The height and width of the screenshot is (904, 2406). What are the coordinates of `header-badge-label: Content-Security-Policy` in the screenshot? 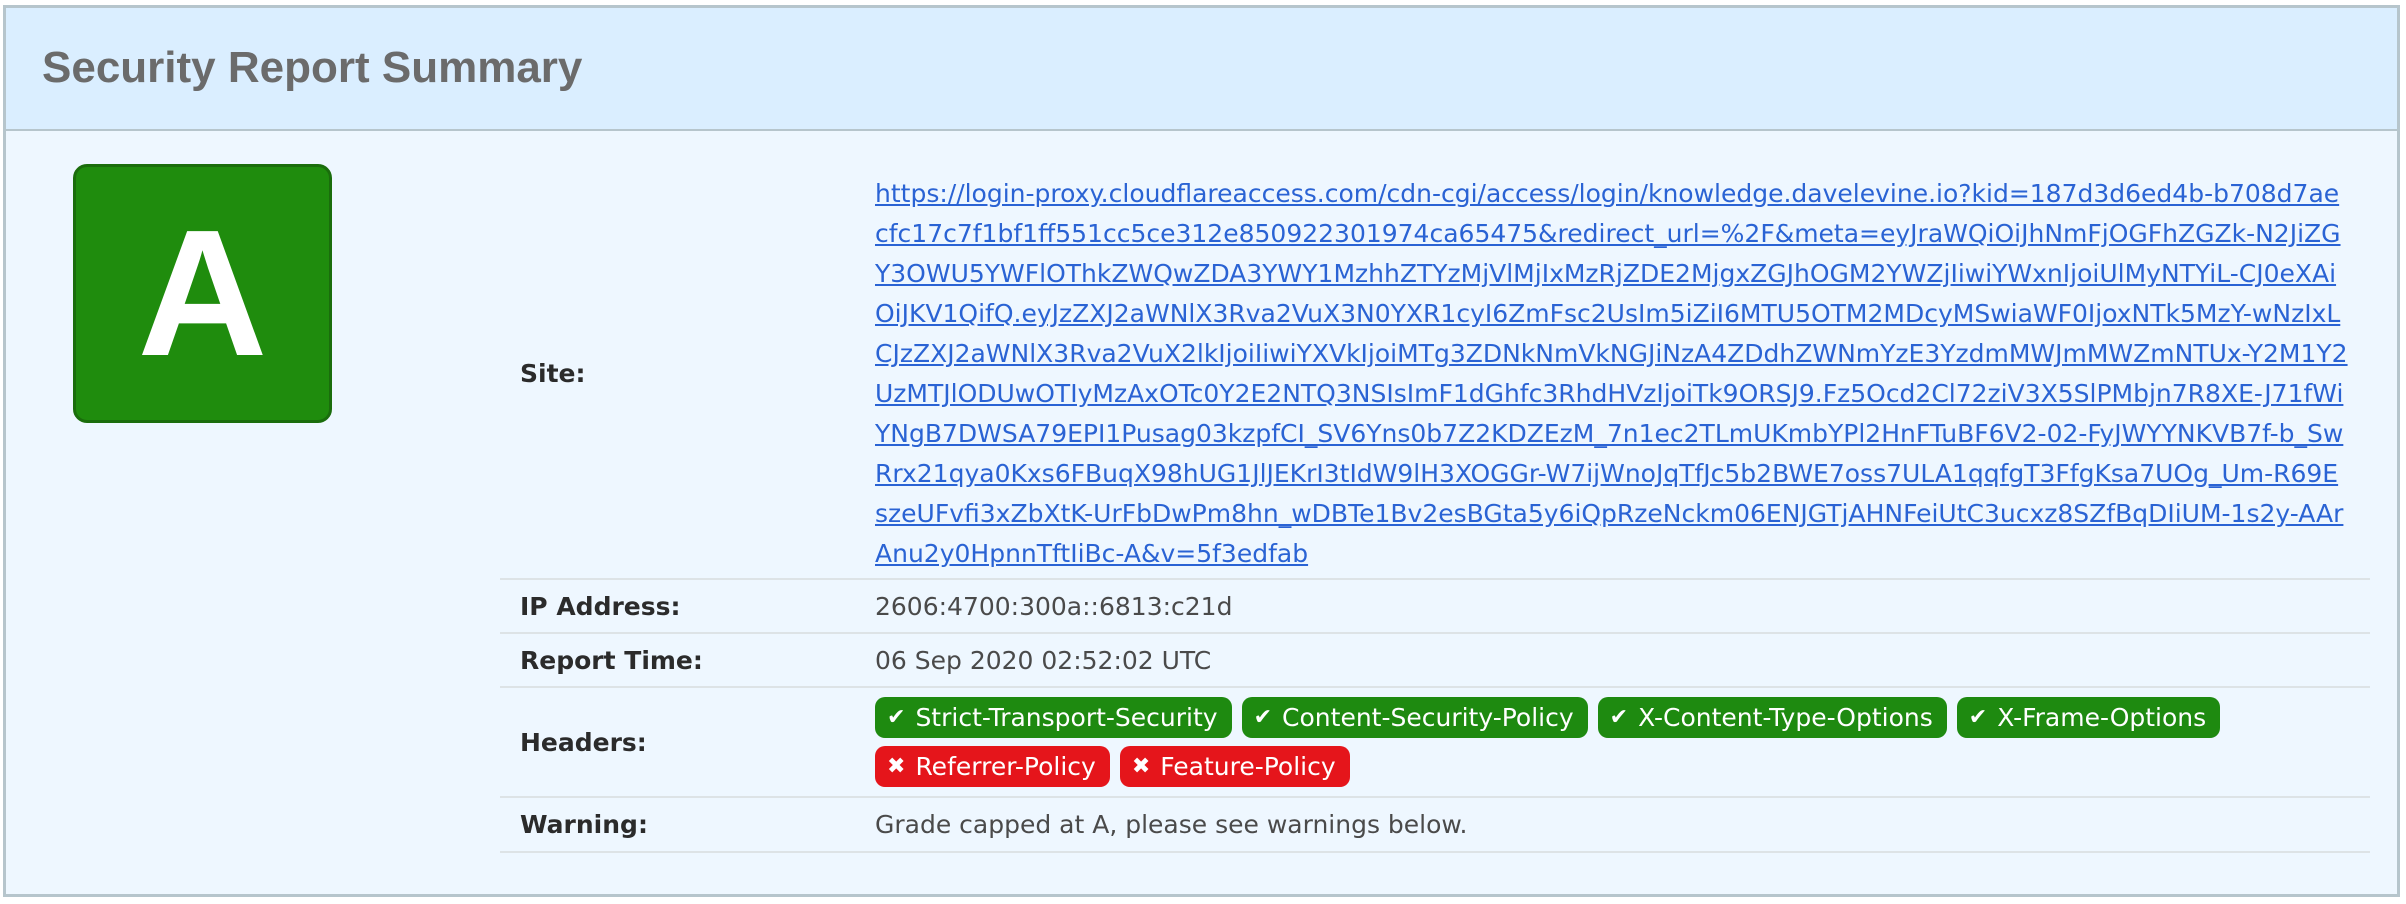 It's located at (1428, 717).